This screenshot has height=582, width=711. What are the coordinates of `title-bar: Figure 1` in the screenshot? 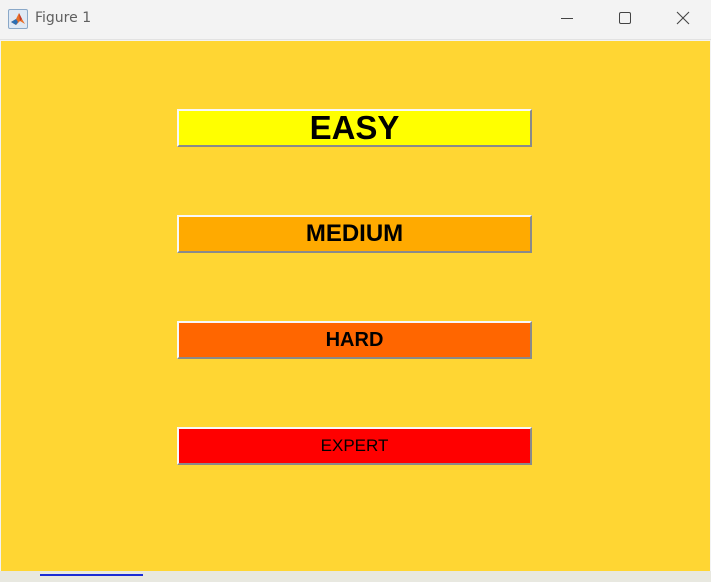 It's located at (355, 20).